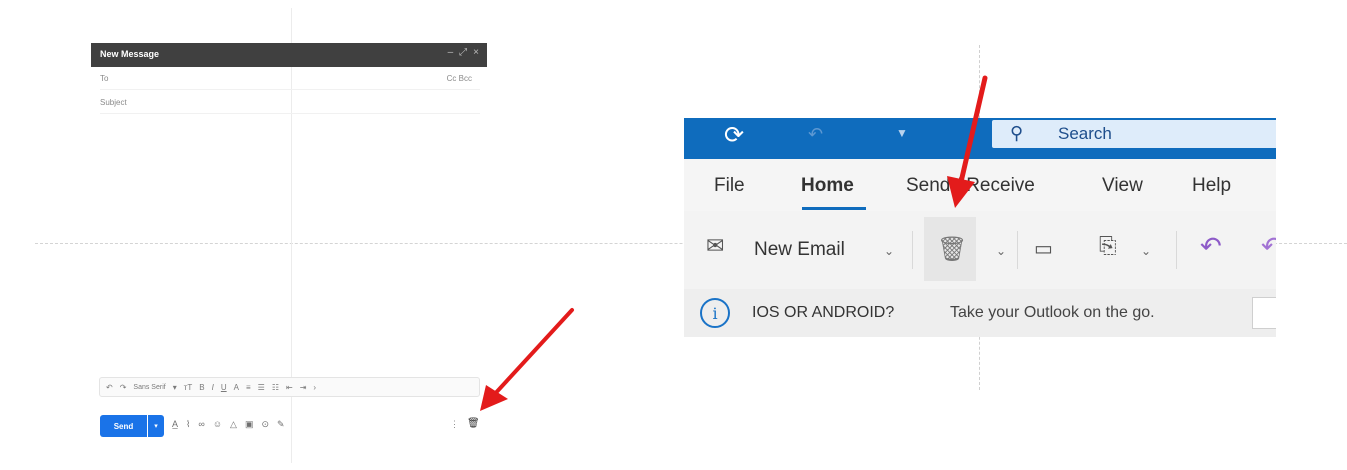 The height and width of the screenshot is (470, 1347). I want to click on lock-icon: ⊙, so click(265, 424).